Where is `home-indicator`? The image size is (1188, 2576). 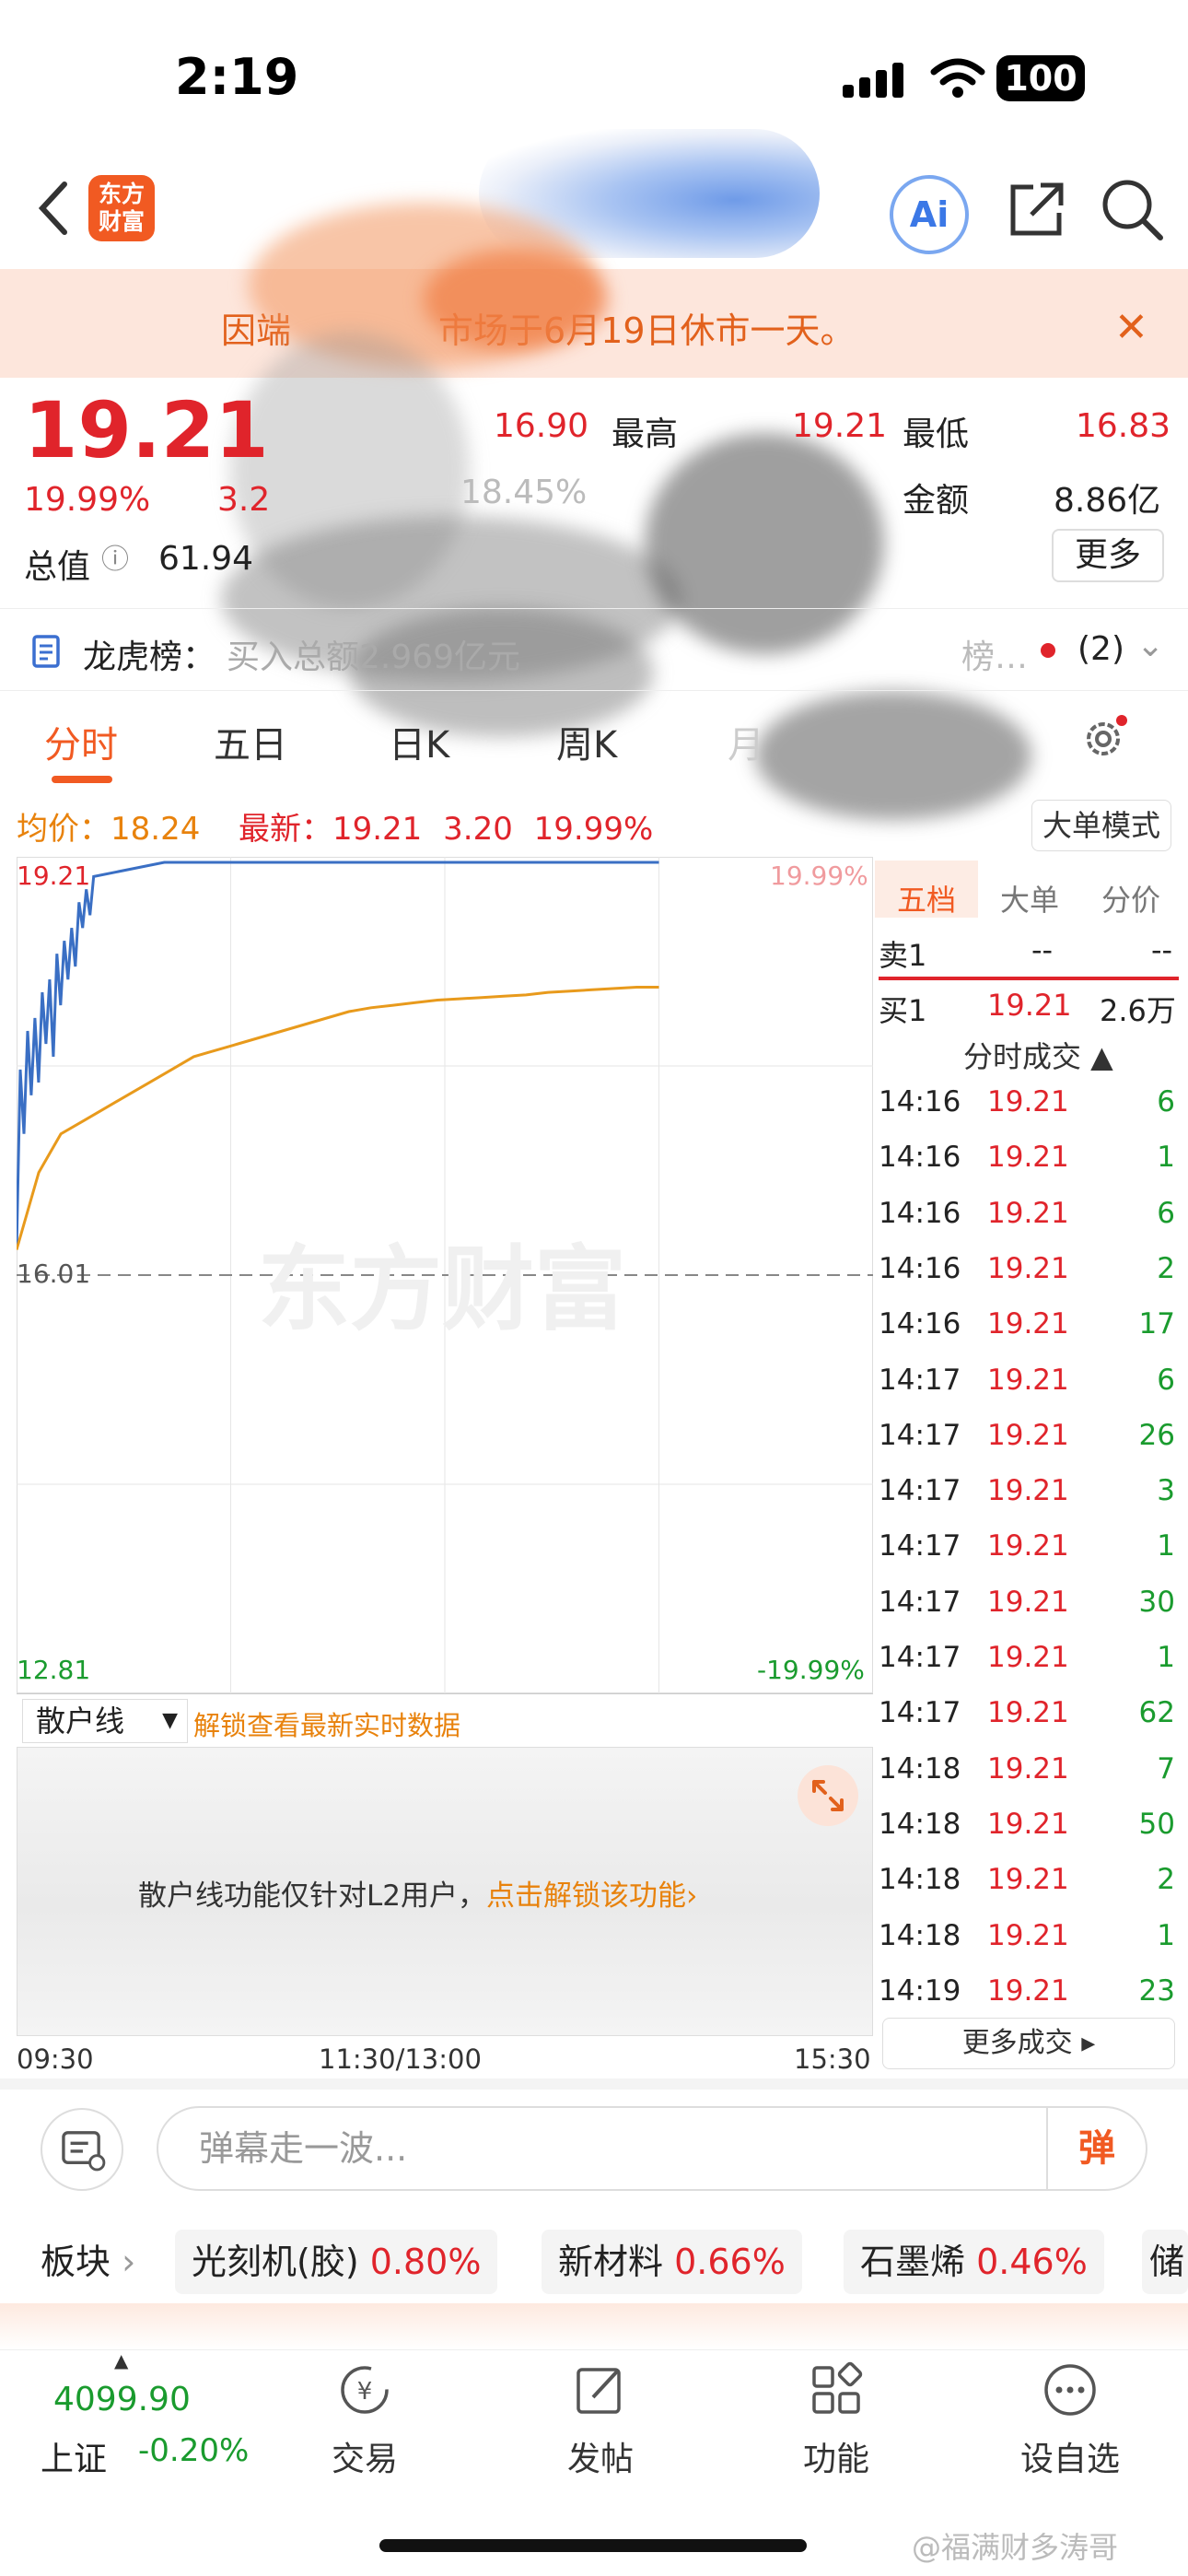
home-indicator is located at coordinates (593, 2545).